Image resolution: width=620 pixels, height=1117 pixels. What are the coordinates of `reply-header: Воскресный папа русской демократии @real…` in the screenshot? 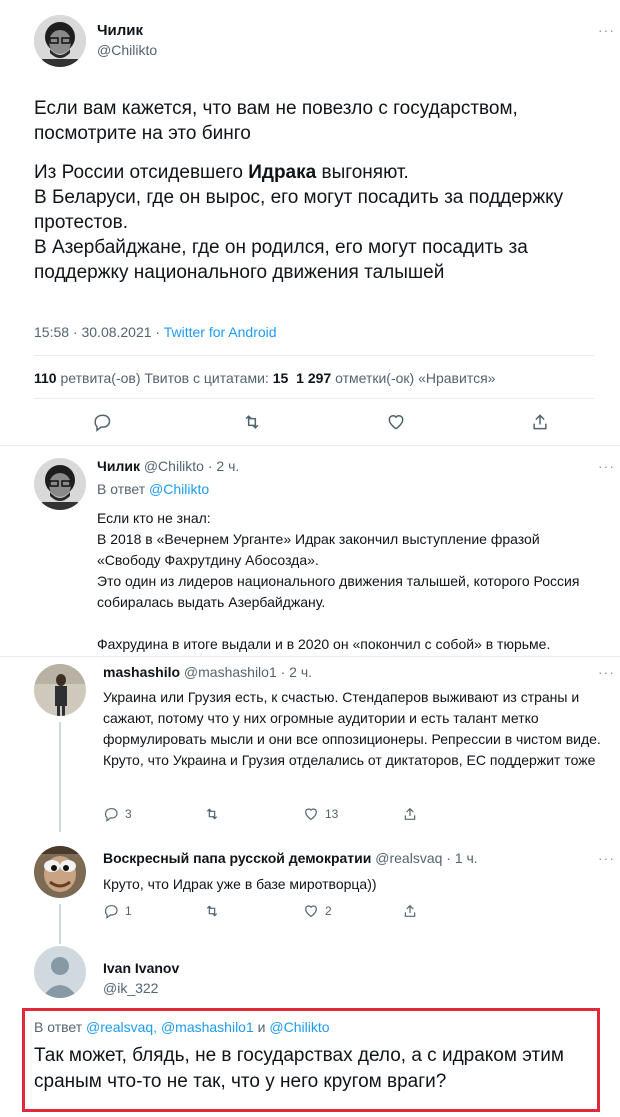 It's located at (290, 858).